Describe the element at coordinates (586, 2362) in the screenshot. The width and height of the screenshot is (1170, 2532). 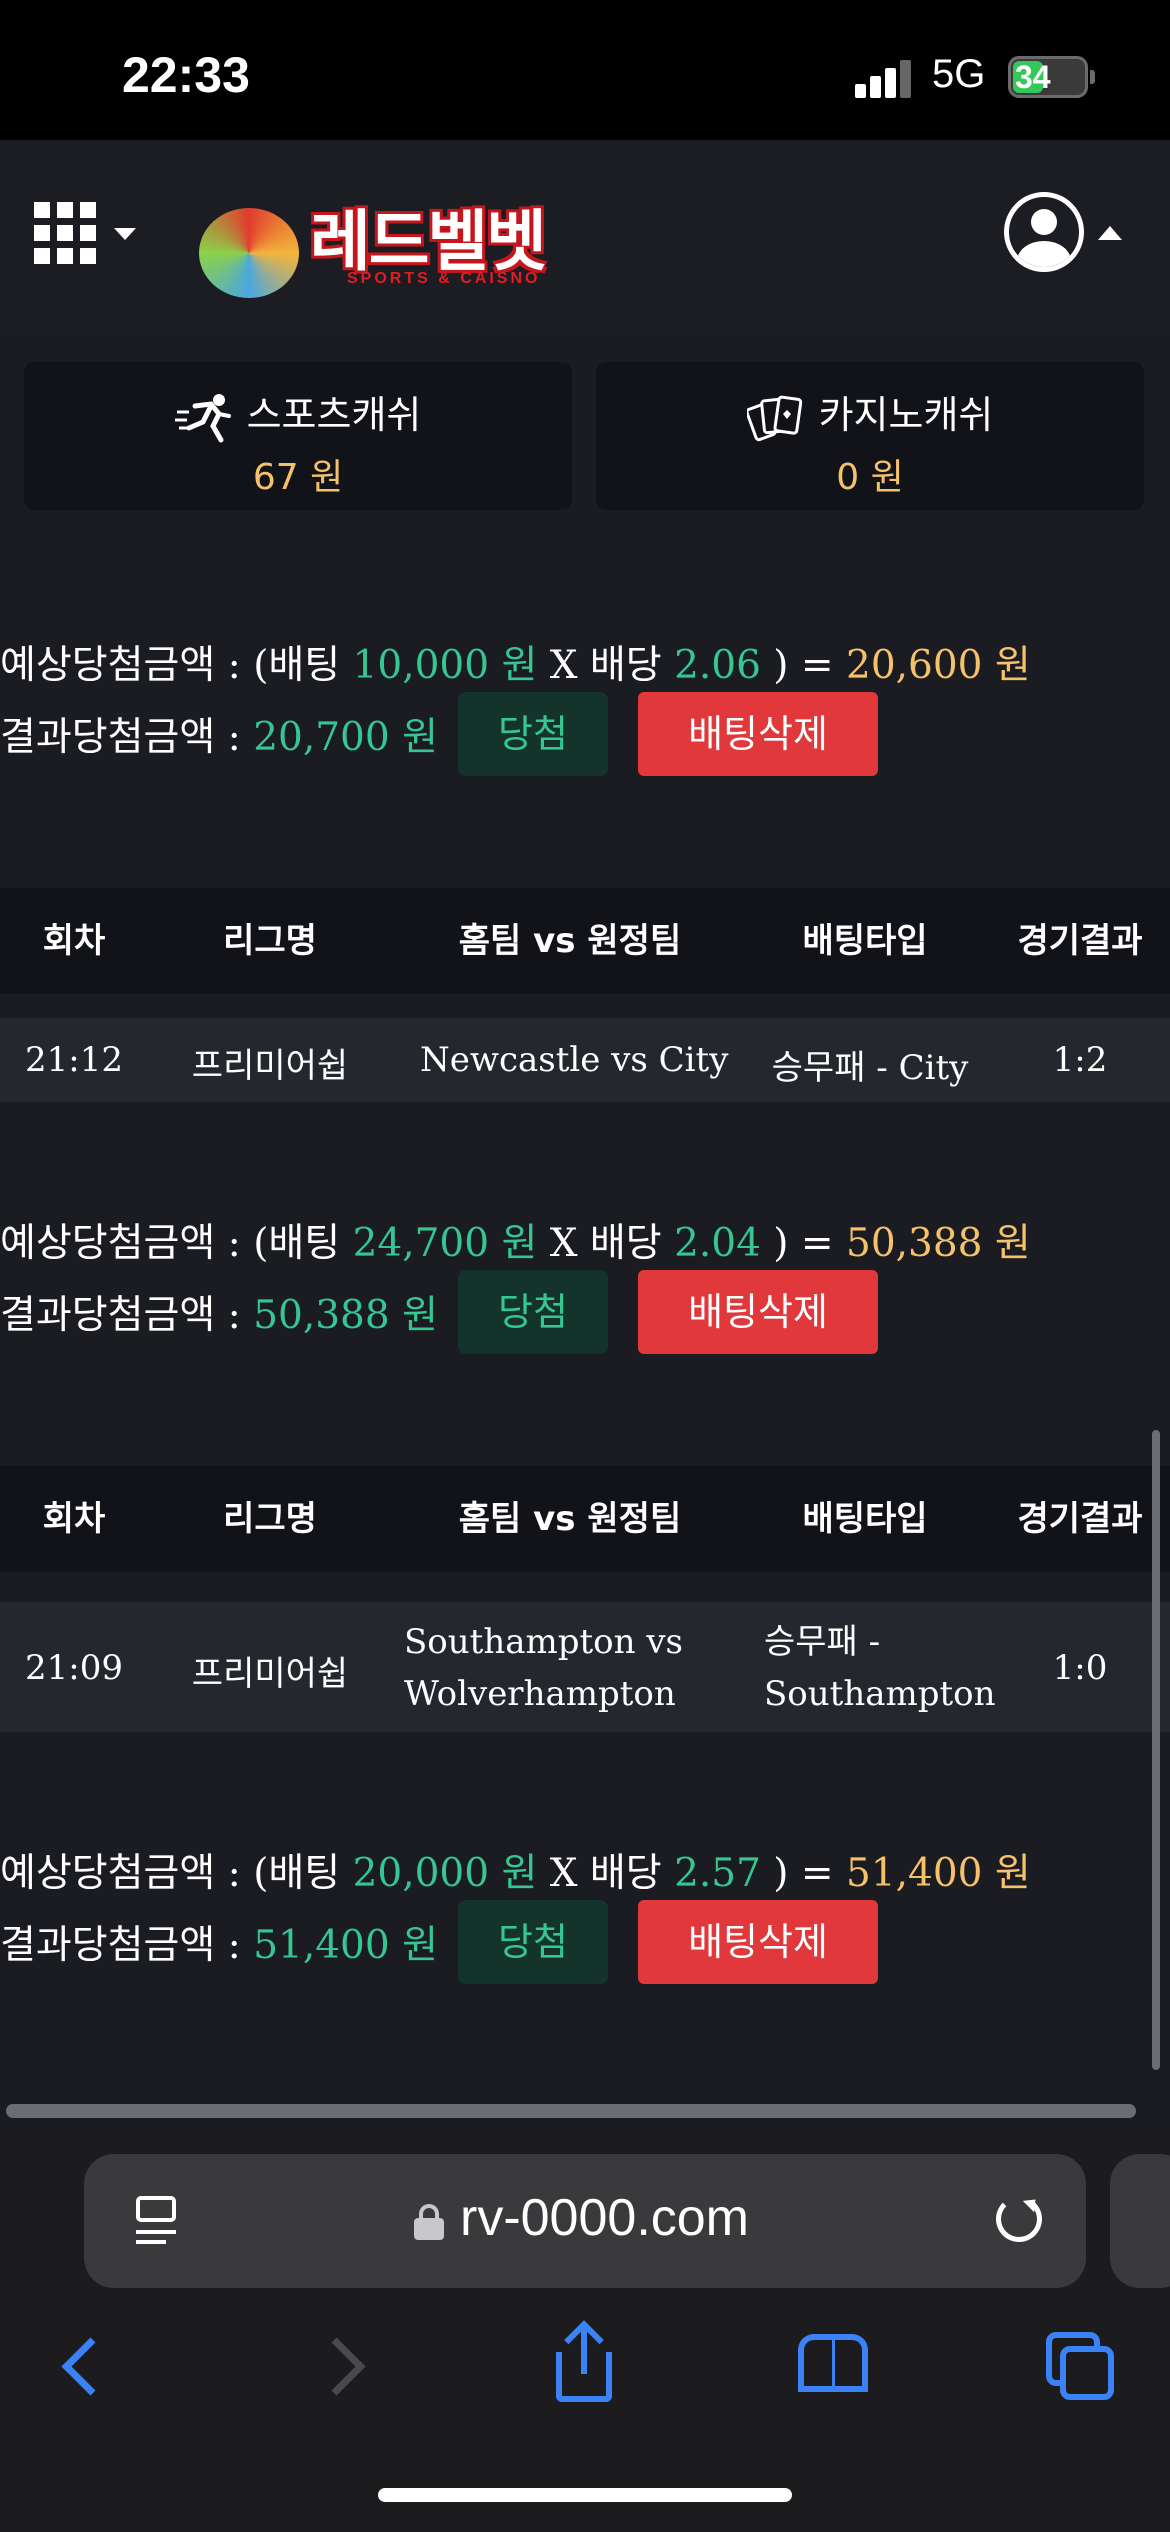
I see `share-icon` at that location.